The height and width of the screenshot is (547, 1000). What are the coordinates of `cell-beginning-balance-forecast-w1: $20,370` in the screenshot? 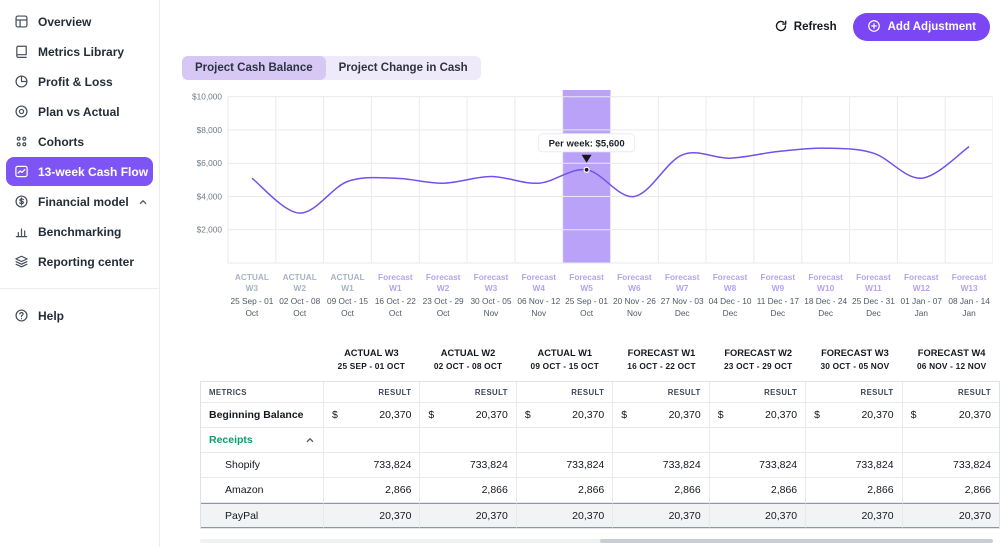 It's located at (661, 416).